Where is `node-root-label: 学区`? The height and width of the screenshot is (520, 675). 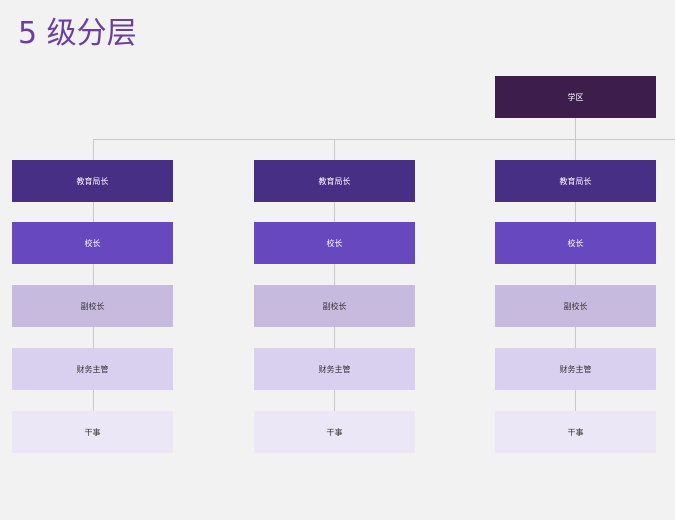
node-root-label: 学区 is located at coordinates (575, 97).